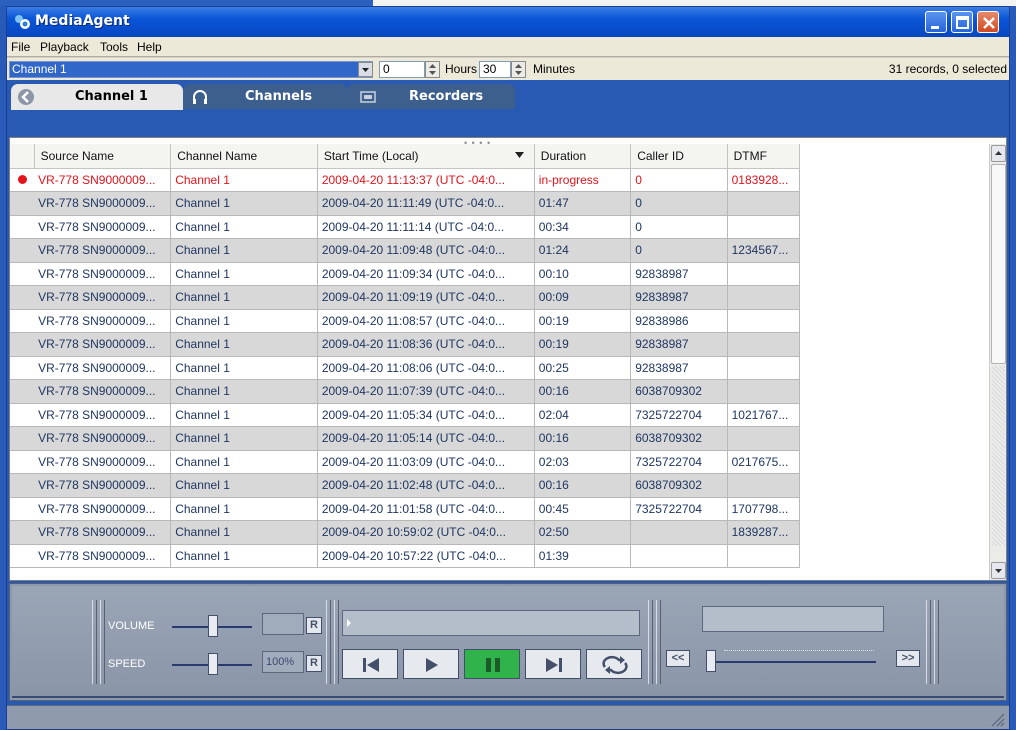  Describe the element at coordinates (553, 664) in the screenshot. I see `next-button` at that location.